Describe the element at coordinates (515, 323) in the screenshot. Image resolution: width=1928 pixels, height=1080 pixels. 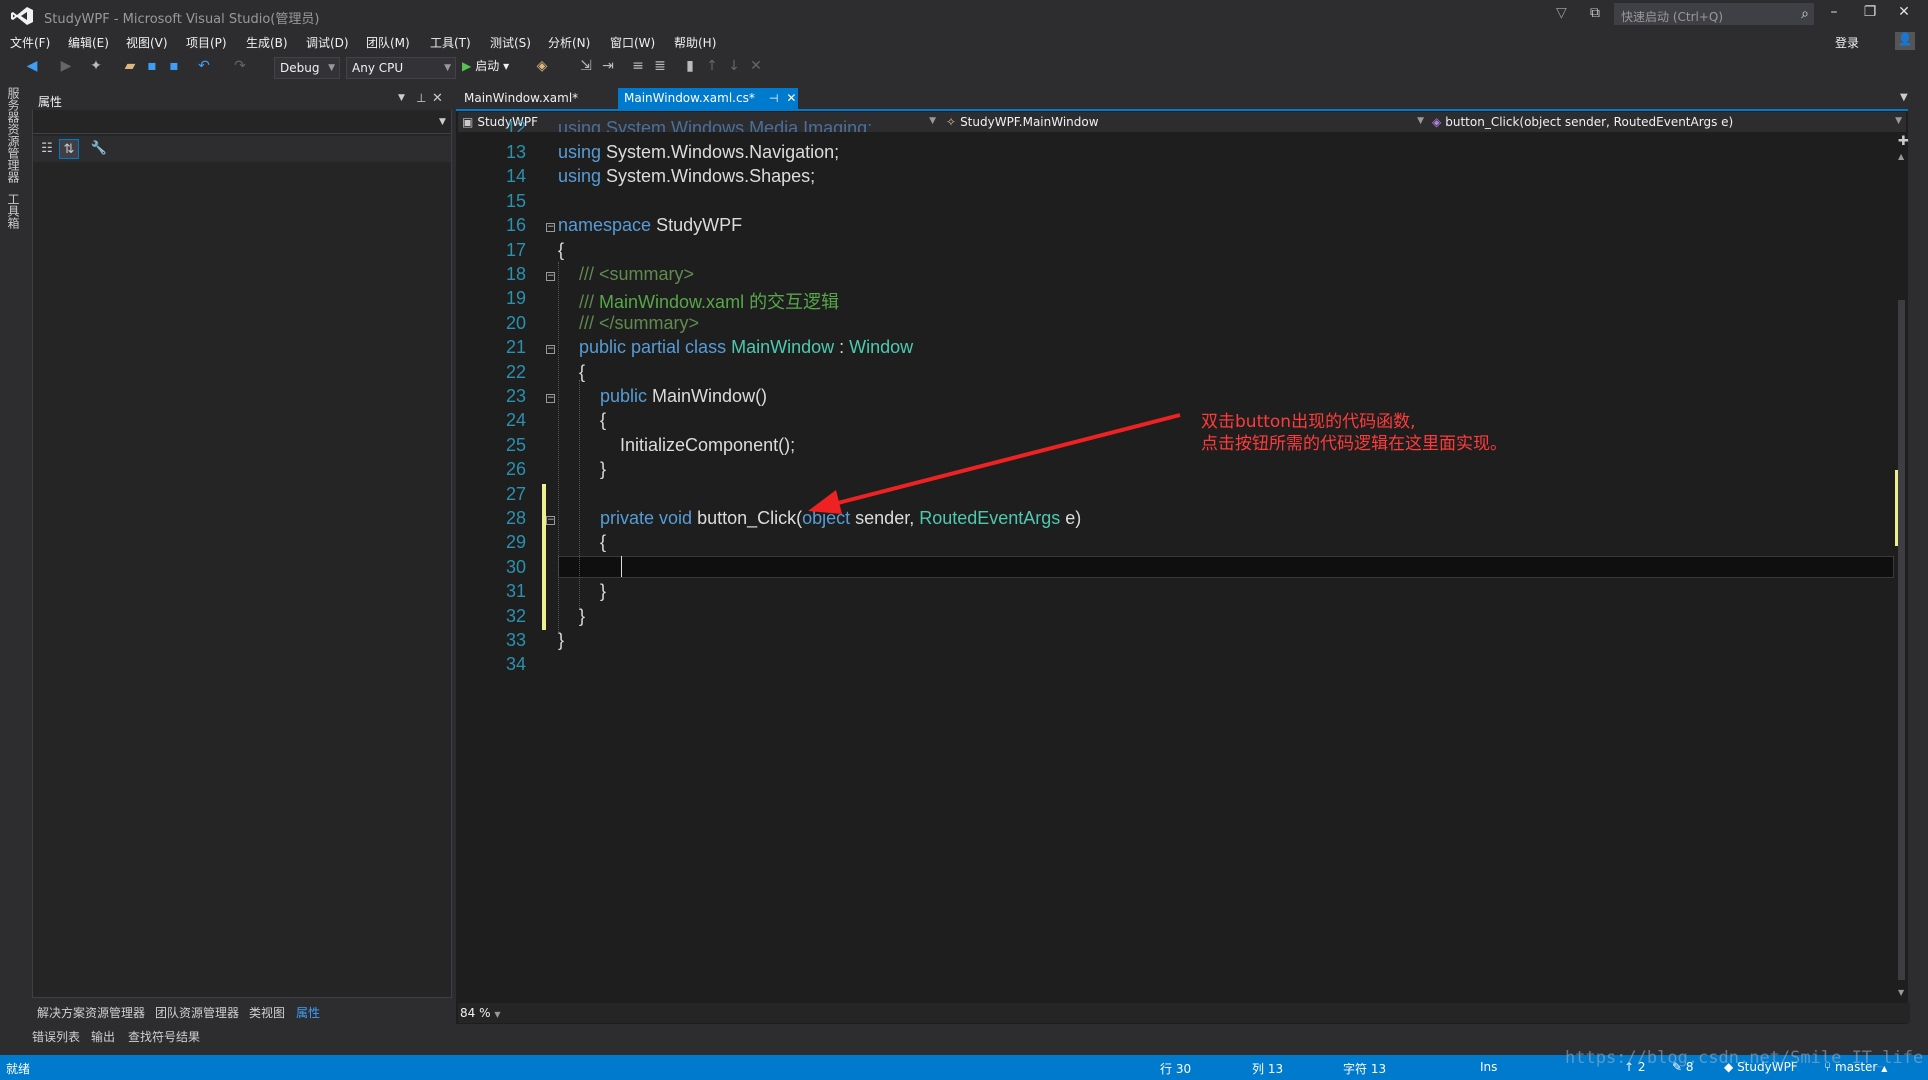
I see `line-number: 20` at that location.